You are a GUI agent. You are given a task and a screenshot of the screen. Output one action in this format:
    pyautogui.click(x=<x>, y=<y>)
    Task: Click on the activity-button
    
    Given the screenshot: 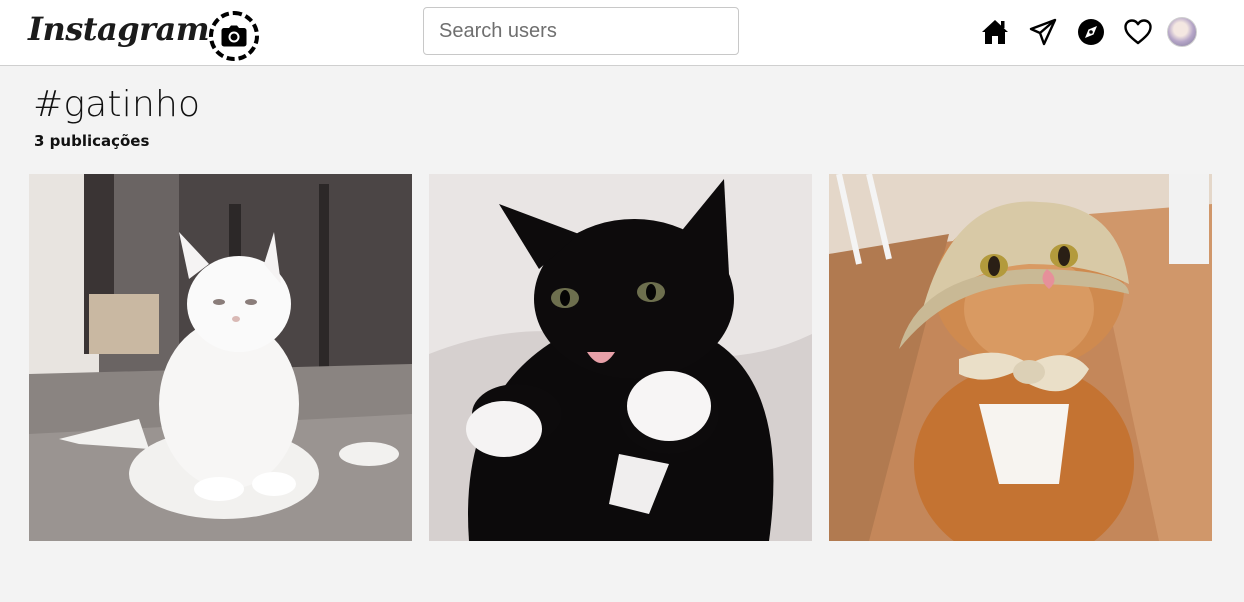 What is the action you would take?
    pyautogui.click(x=1138, y=32)
    